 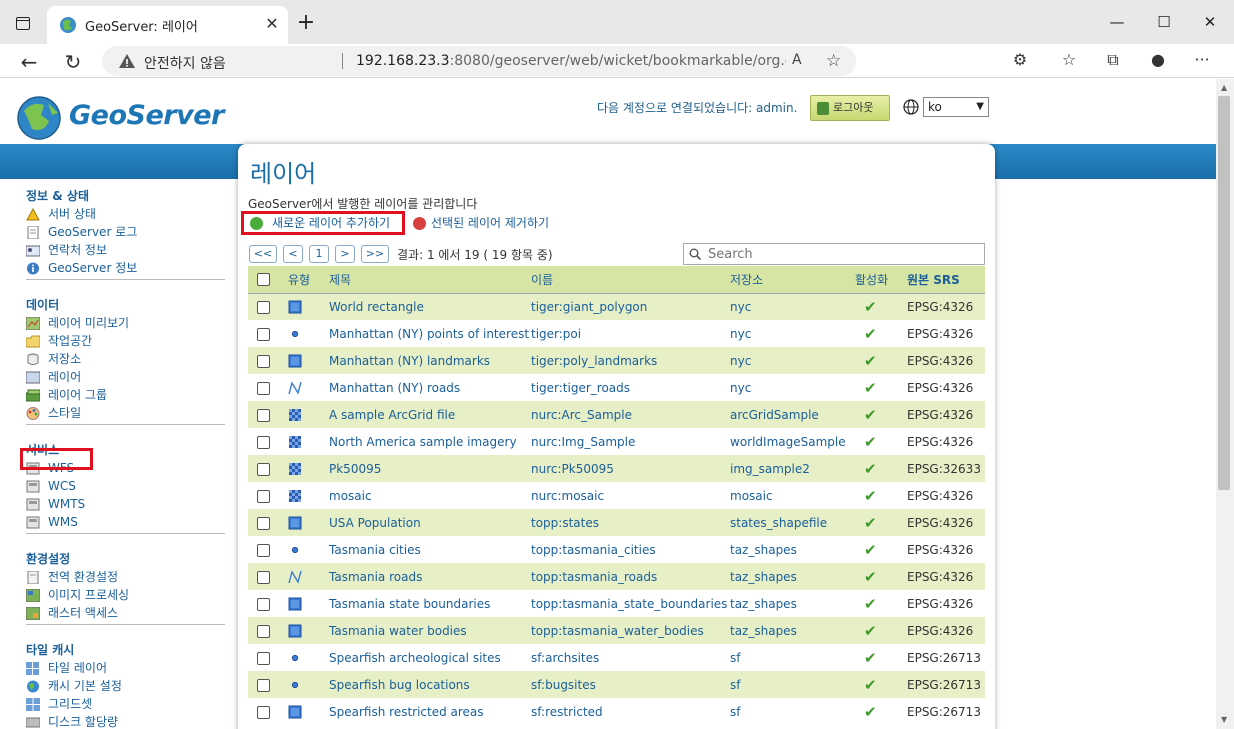 I want to click on column-header-enabled: 활성화, so click(x=879, y=280).